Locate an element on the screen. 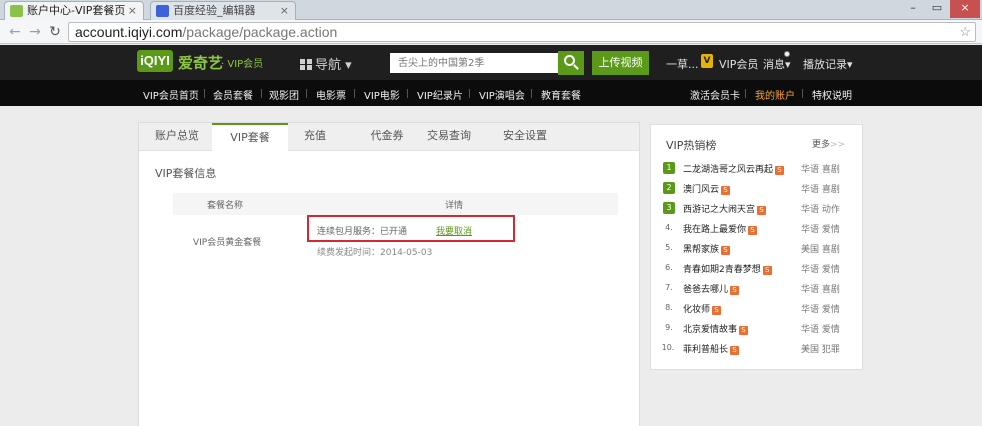 Image resolution: width=982 pixels, height=426 pixels. rank-number: 10. is located at coordinates (668, 347).